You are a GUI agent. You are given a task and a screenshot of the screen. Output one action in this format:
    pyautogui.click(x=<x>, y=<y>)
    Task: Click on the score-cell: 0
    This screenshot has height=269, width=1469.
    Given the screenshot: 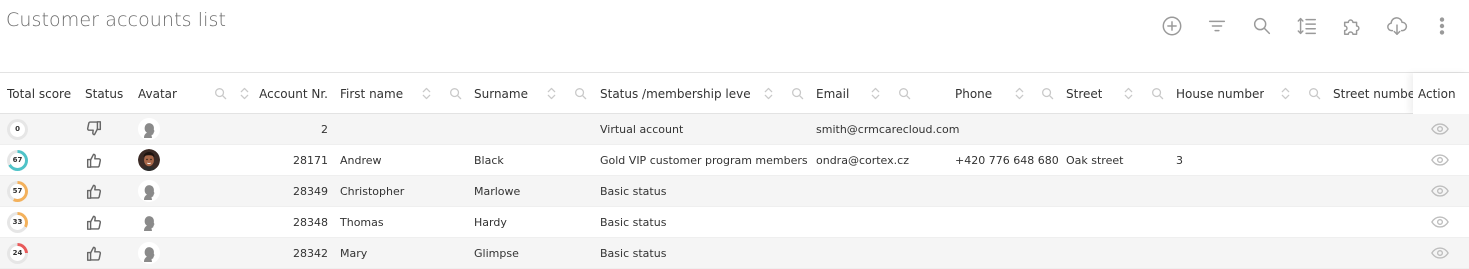 What is the action you would take?
    pyautogui.click(x=17, y=129)
    